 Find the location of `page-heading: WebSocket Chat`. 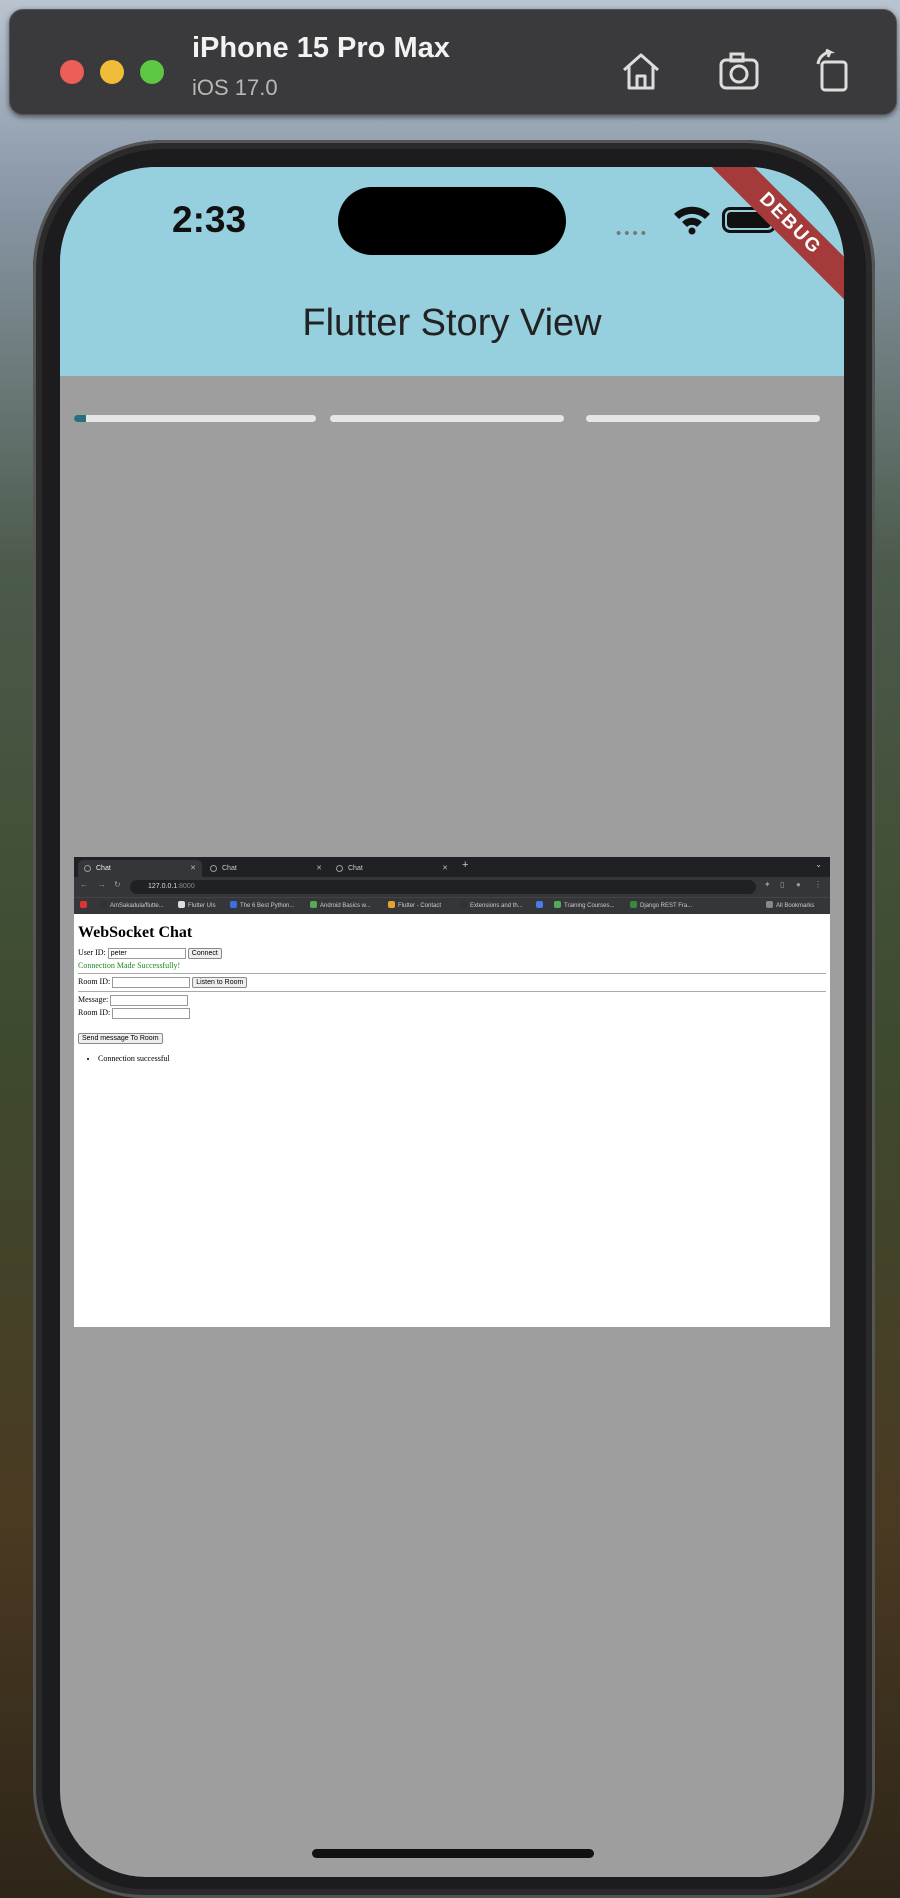

page-heading: WebSocket Chat is located at coordinates (135, 932).